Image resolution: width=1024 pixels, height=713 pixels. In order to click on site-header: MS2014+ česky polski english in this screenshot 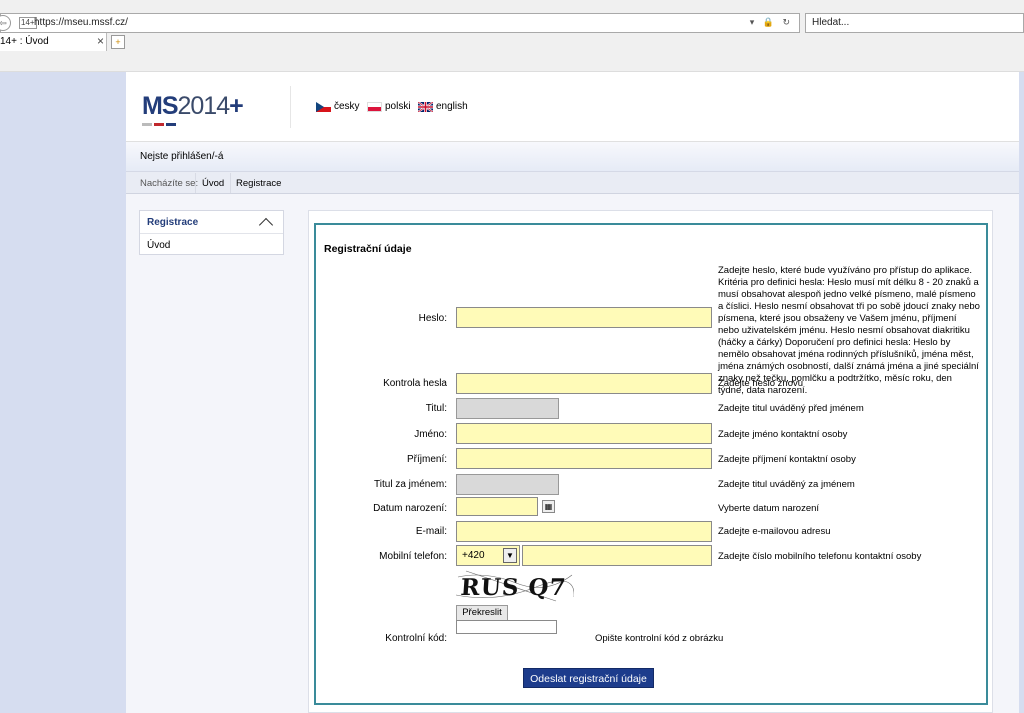, I will do `click(572, 107)`.